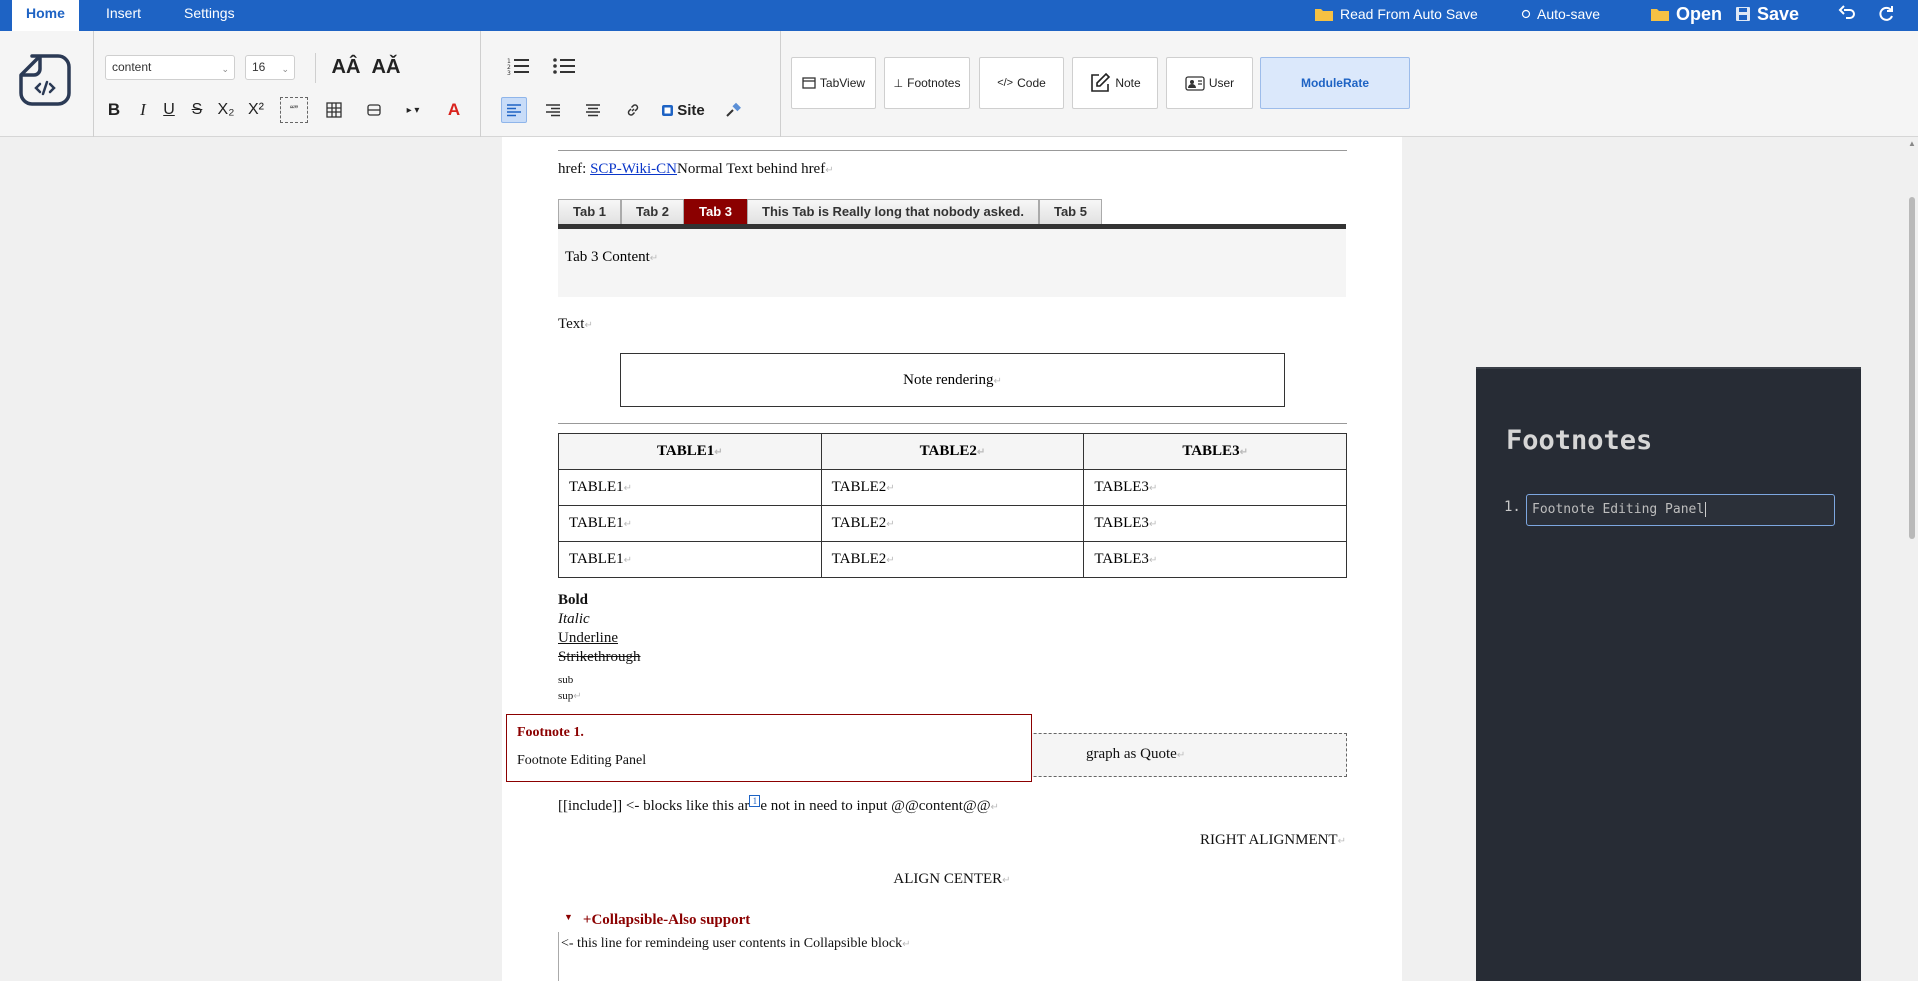 The width and height of the screenshot is (1918, 981). What do you see at coordinates (833, 83) in the screenshot?
I see `tabview-button: TabView` at bounding box center [833, 83].